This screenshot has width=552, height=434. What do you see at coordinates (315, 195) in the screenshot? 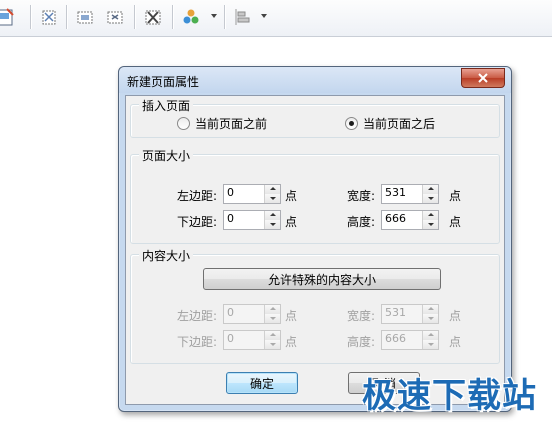
I see `page-size-group: 页面大小 左边距: 0 点 下边距: 0 点 宽度: 531 点 高度: 666` at bounding box center [315, 195].